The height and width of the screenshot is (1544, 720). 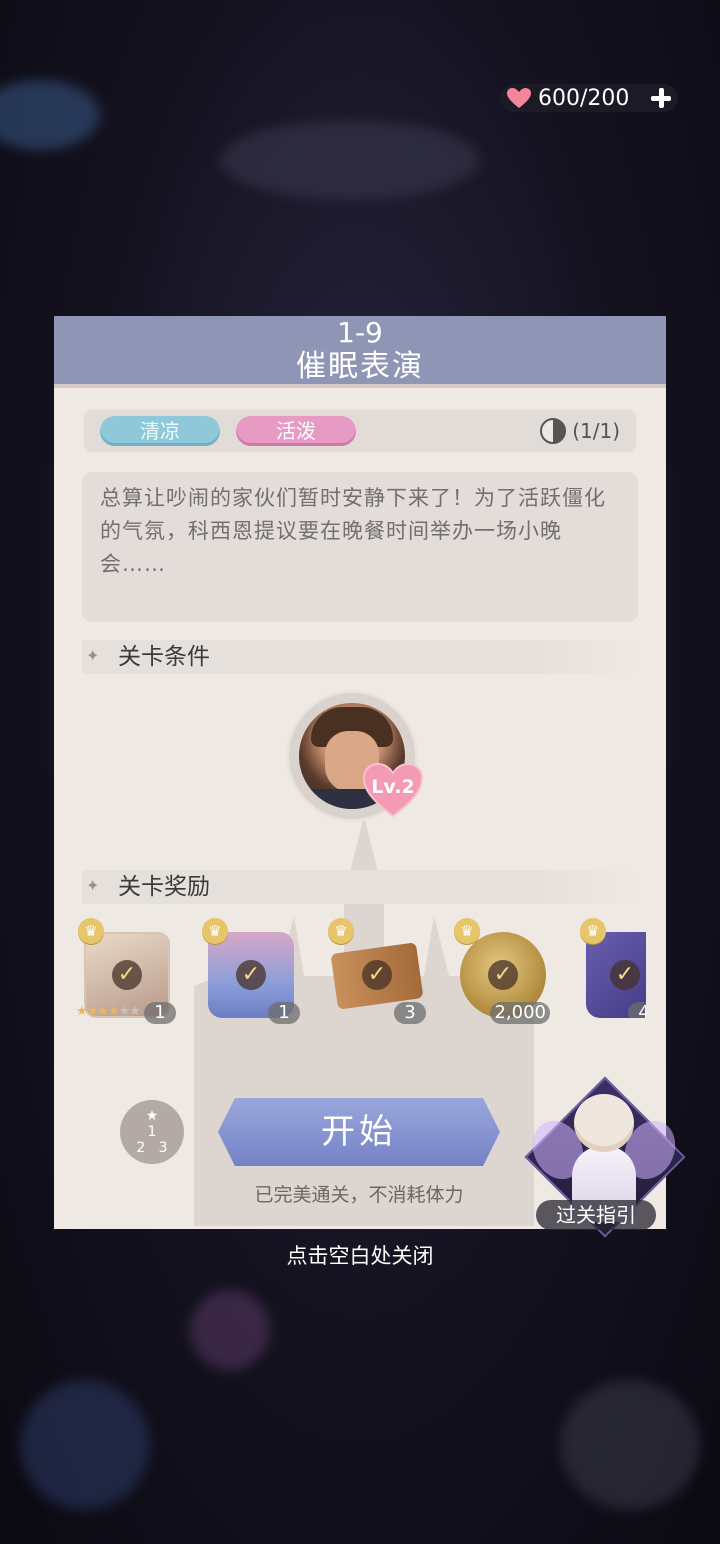 I want to click on start-note: 已完美通关，不消耗体力, so click(x=359, y=1195).